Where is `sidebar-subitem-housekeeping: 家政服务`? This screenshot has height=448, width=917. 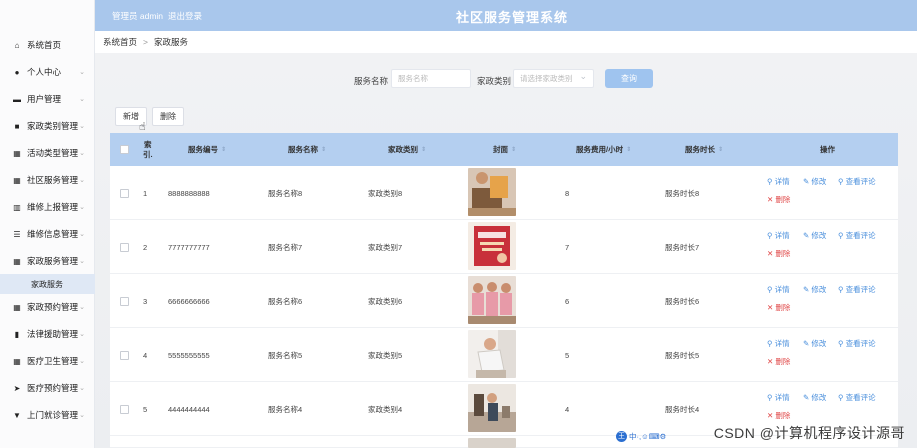
sidebar-subitem-housekeeping: 家政服务 is located at coordinates (47, 284).